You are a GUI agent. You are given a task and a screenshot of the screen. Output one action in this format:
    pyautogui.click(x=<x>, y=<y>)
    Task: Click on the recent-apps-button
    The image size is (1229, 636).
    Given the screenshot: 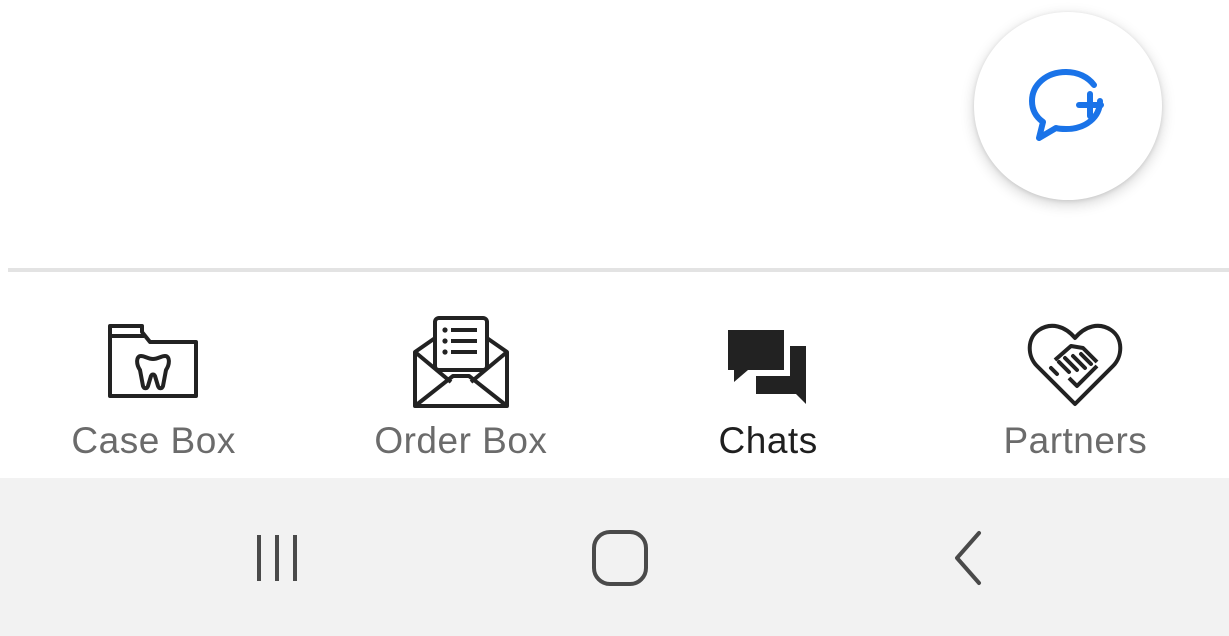 What is the action you would take?
    pyautogui.click(x=277, y=558)
    